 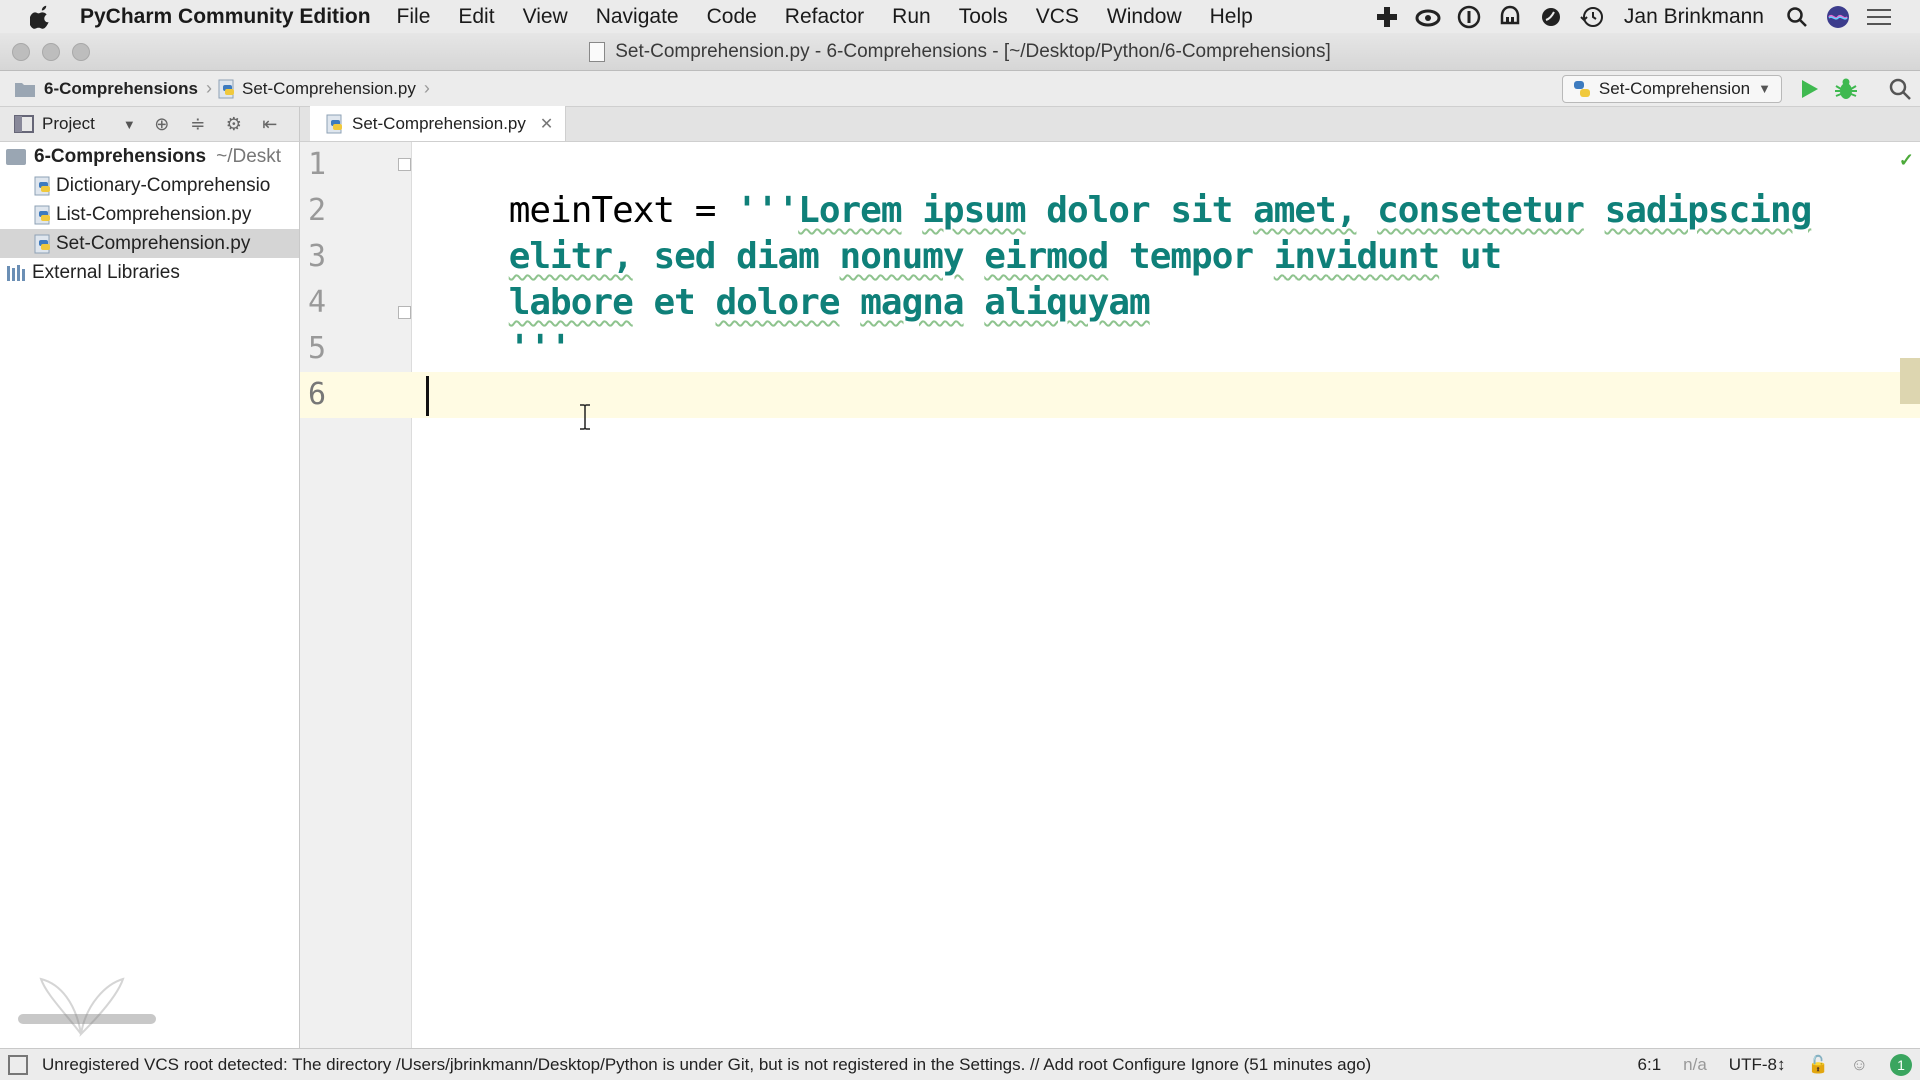 What do you see at coordinates (1650, 1065) in the screenshot?
I see `caret-position: 6:1` at bounding box center [1650, 1065].